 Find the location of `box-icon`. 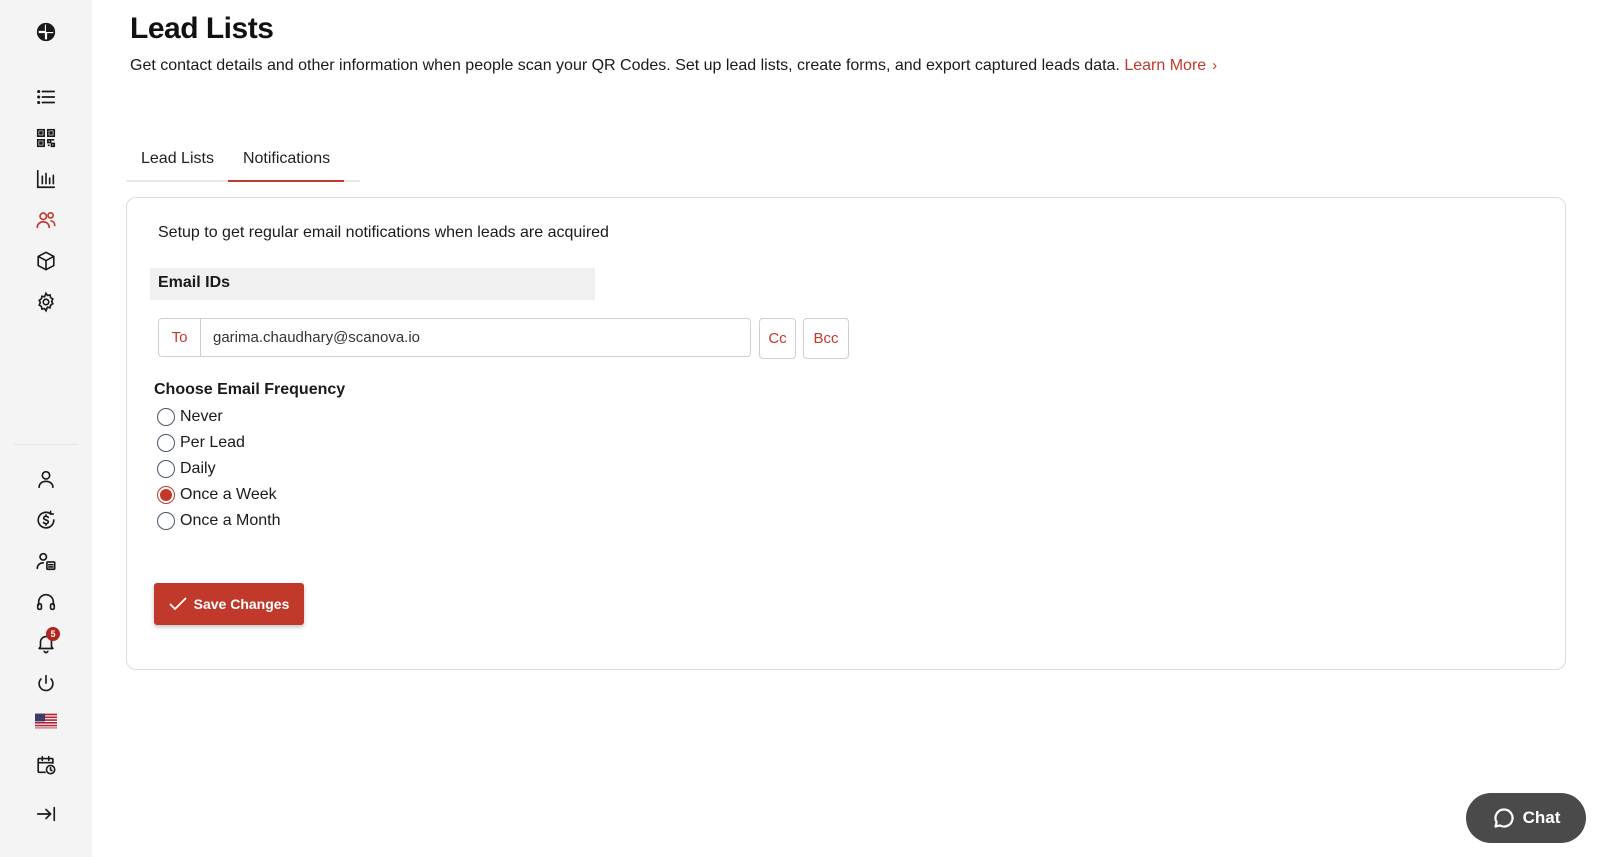

box-icon is located at coordinates (46, 261).